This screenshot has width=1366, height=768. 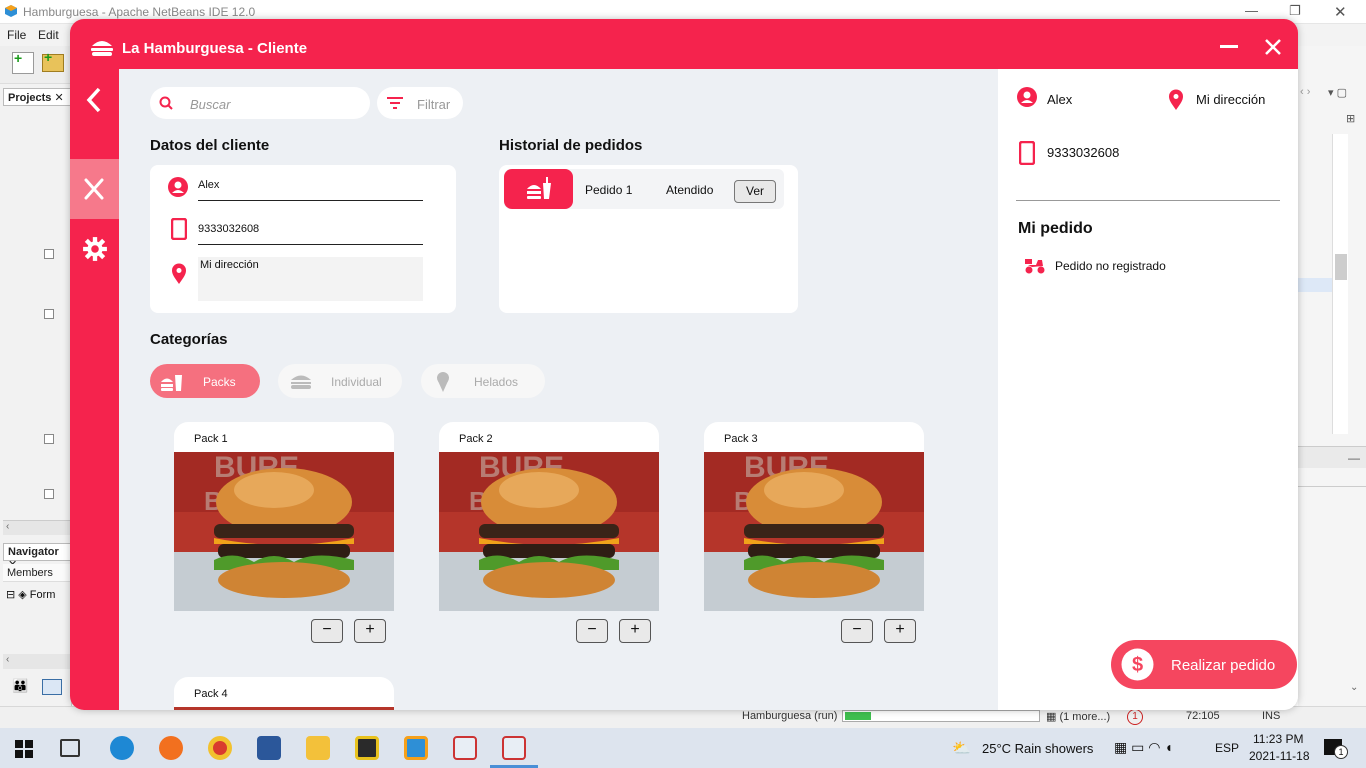 What do you see at coordinates (858, 716) in the screenshot?
I see `run-progress-fill` at bounding box center [858, 716].